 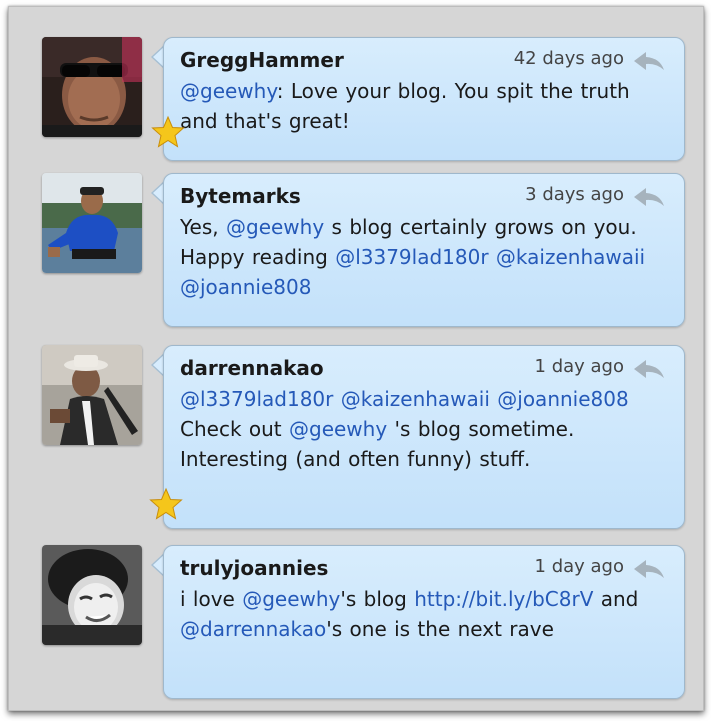 What do you see at coordinates (262, 60) in the screenshot?
I see `tweet-username: GreggHammer` at bounding box center [262, 60].